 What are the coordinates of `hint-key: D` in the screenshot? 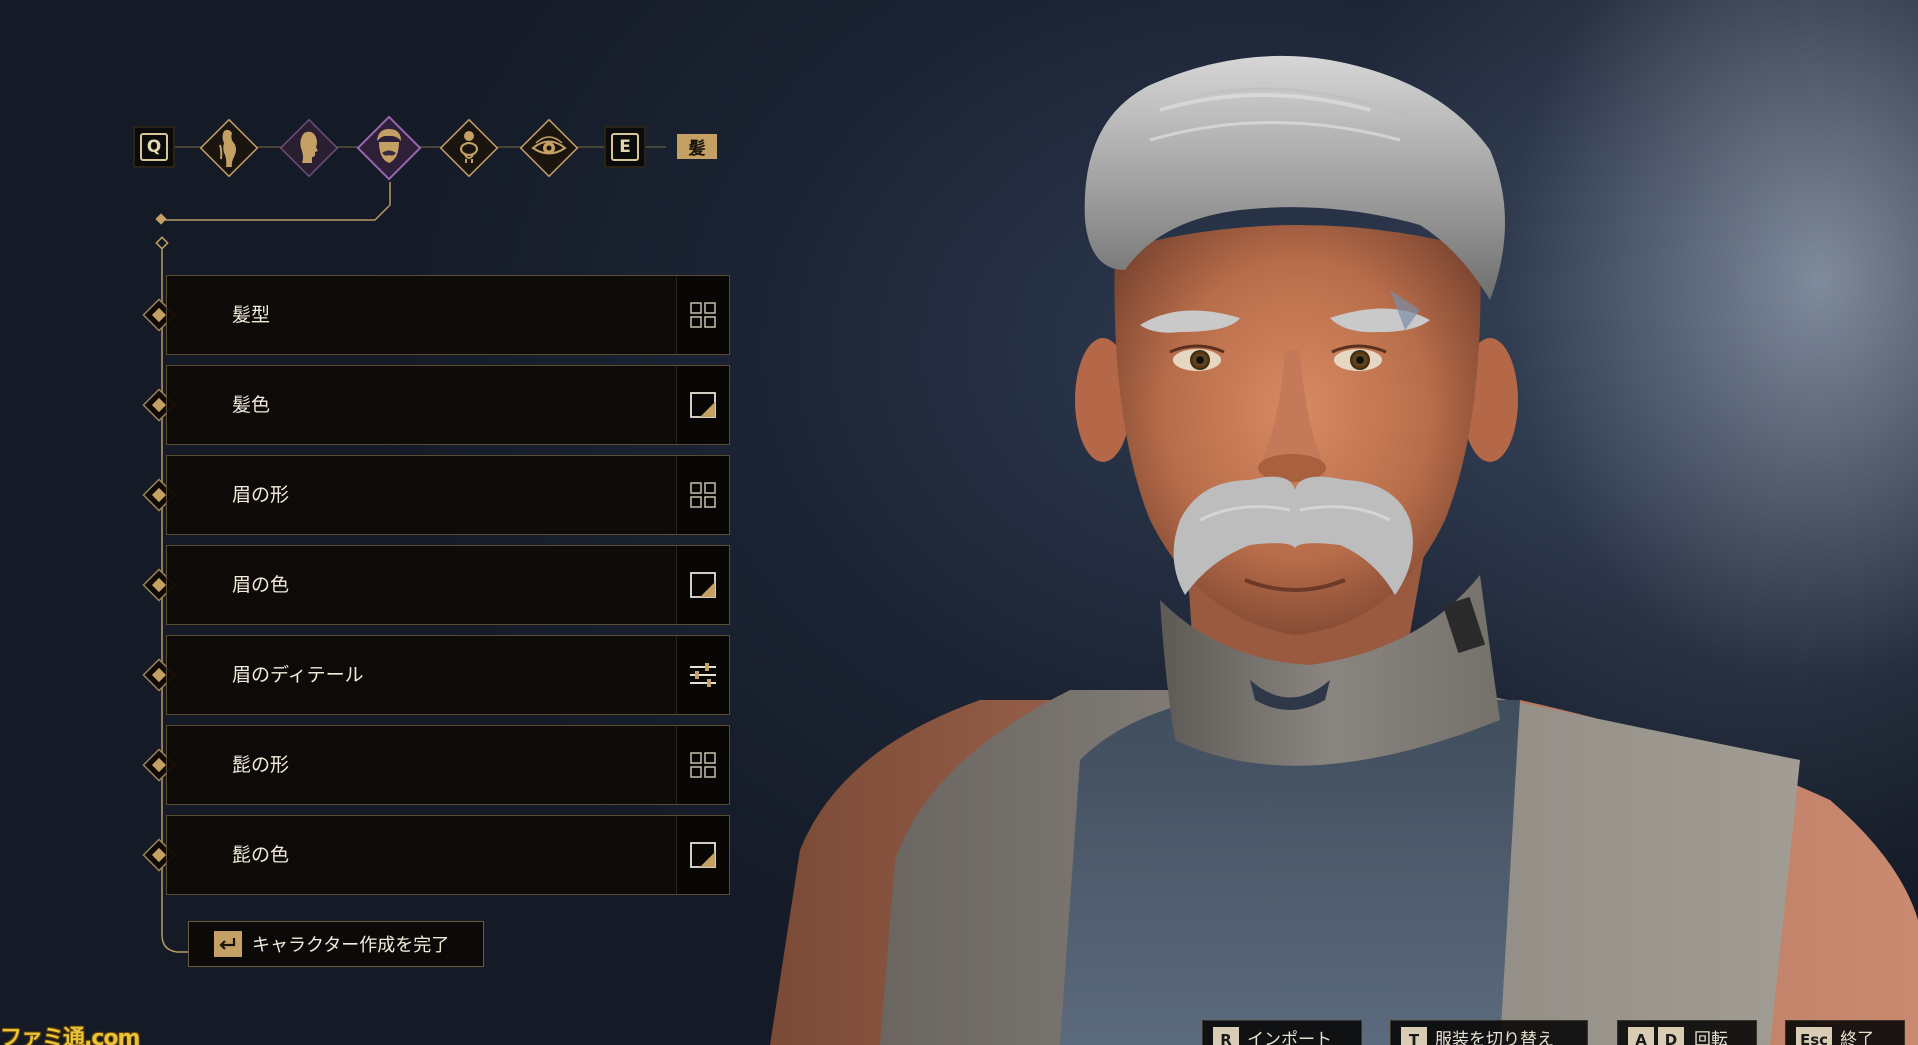 It's located at (1671, 1036).